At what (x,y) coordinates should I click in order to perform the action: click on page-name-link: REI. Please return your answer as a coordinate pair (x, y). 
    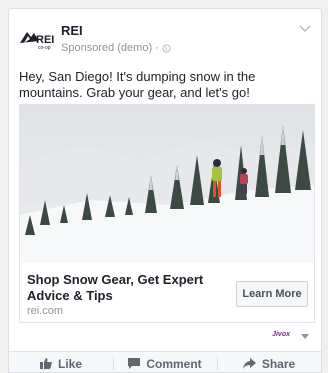
    Looking at the image, I should click on (72, 30).